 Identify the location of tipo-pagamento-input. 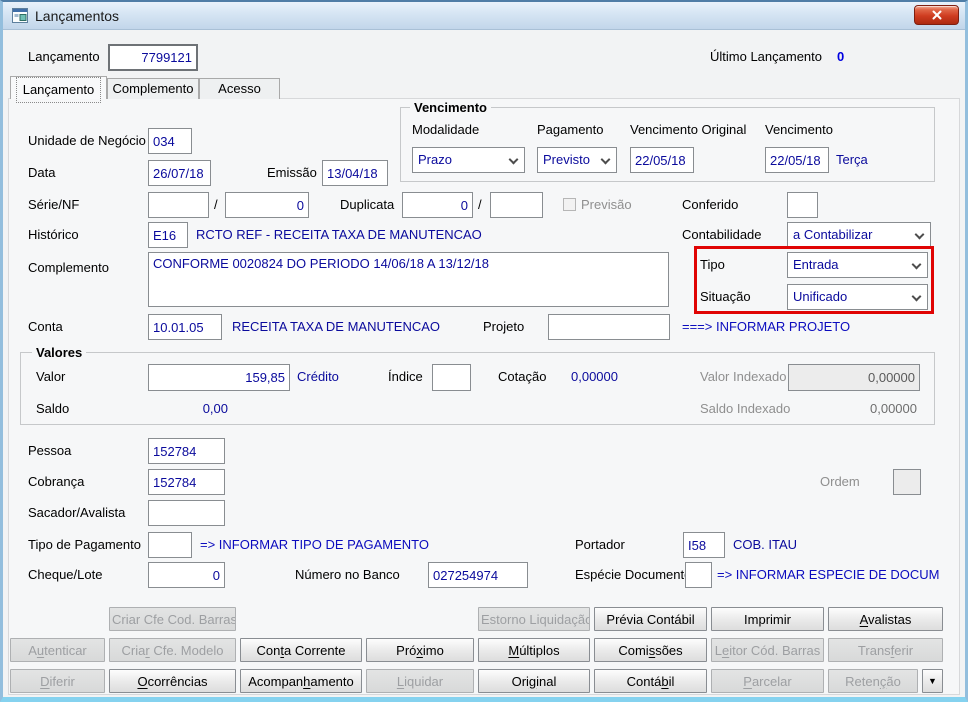
(170, 545).